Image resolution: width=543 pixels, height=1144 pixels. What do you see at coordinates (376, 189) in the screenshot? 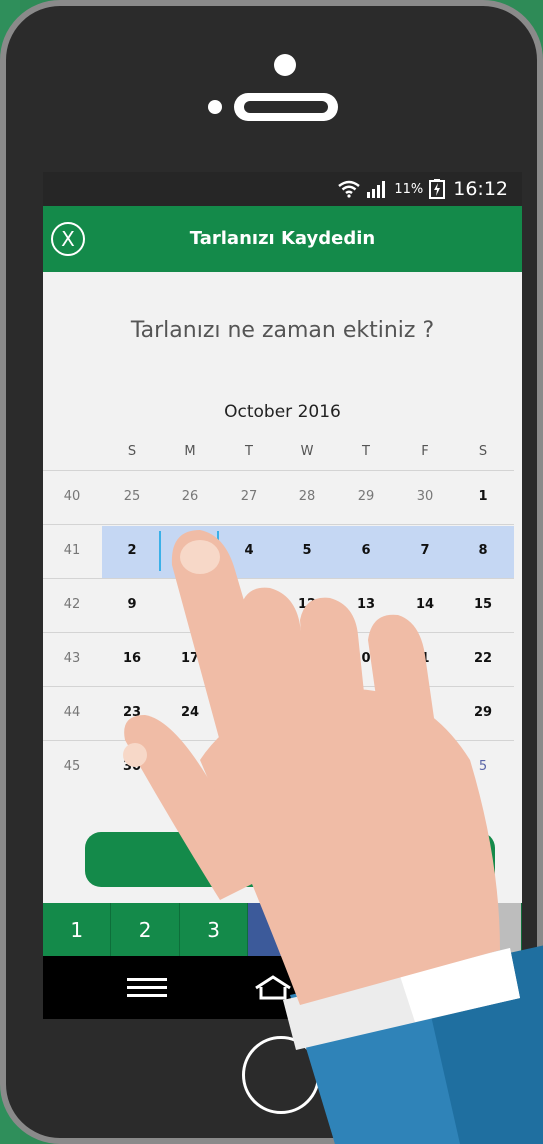
I see `signal-icon` at bounding box center [376, 189].